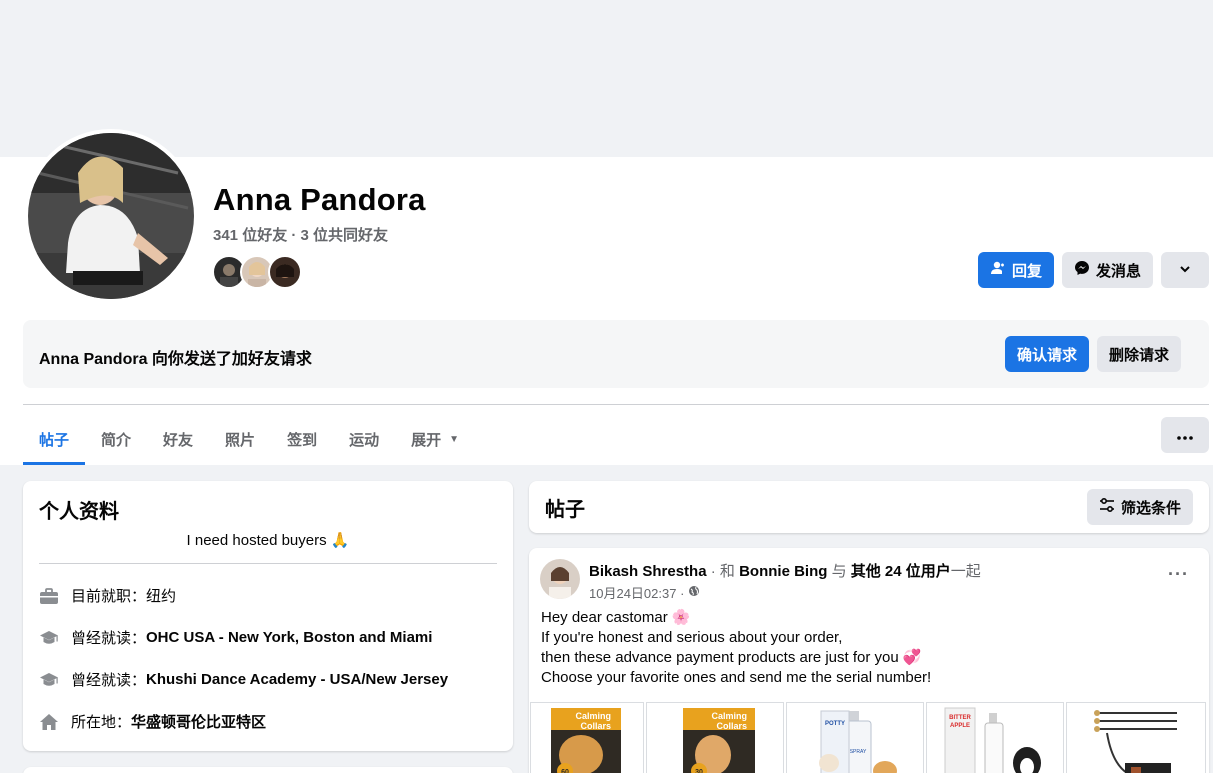 The width and height of the screenshot is (1213, 773). What do you see at coordinates (960, 718) in the screenshot?
I see `svg-text: BITTER` at bounding box center [960, 718].